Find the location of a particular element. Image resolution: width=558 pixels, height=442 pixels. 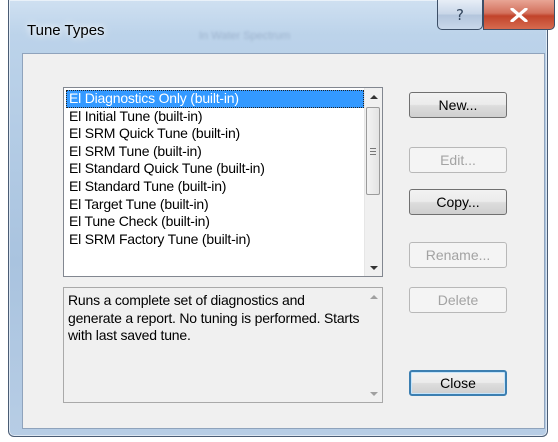

list-item: El SRM Factory Tune (built-in) is located at coordinates (215, 240).